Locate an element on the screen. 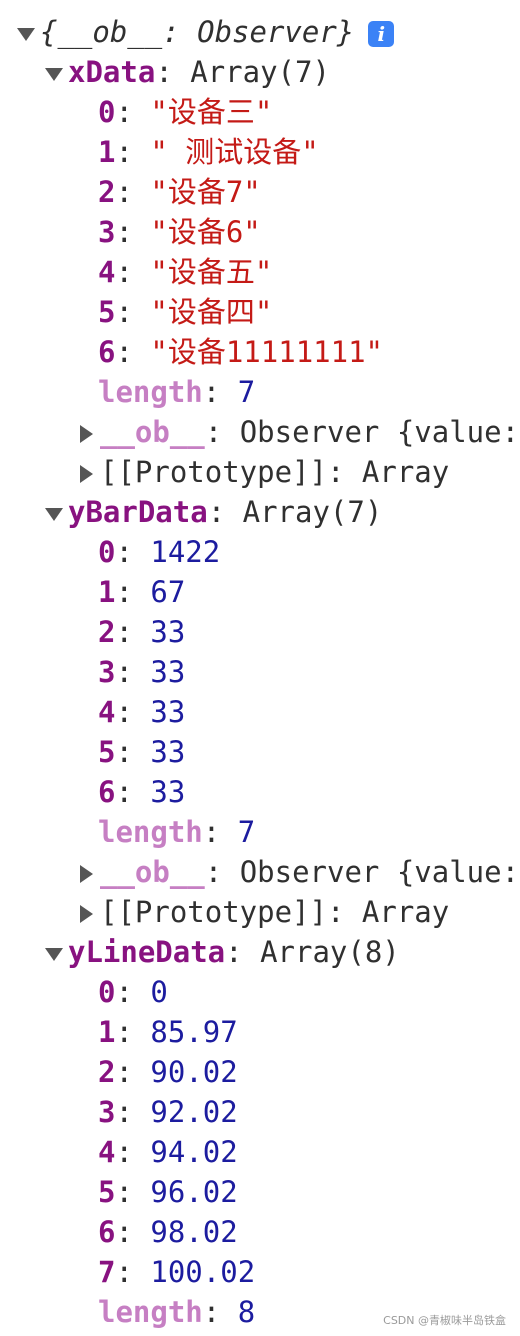 The height and width of the screenshot is (1336, 520). array-item-row: 2: "设备7" is located at coordinates (260, 192).